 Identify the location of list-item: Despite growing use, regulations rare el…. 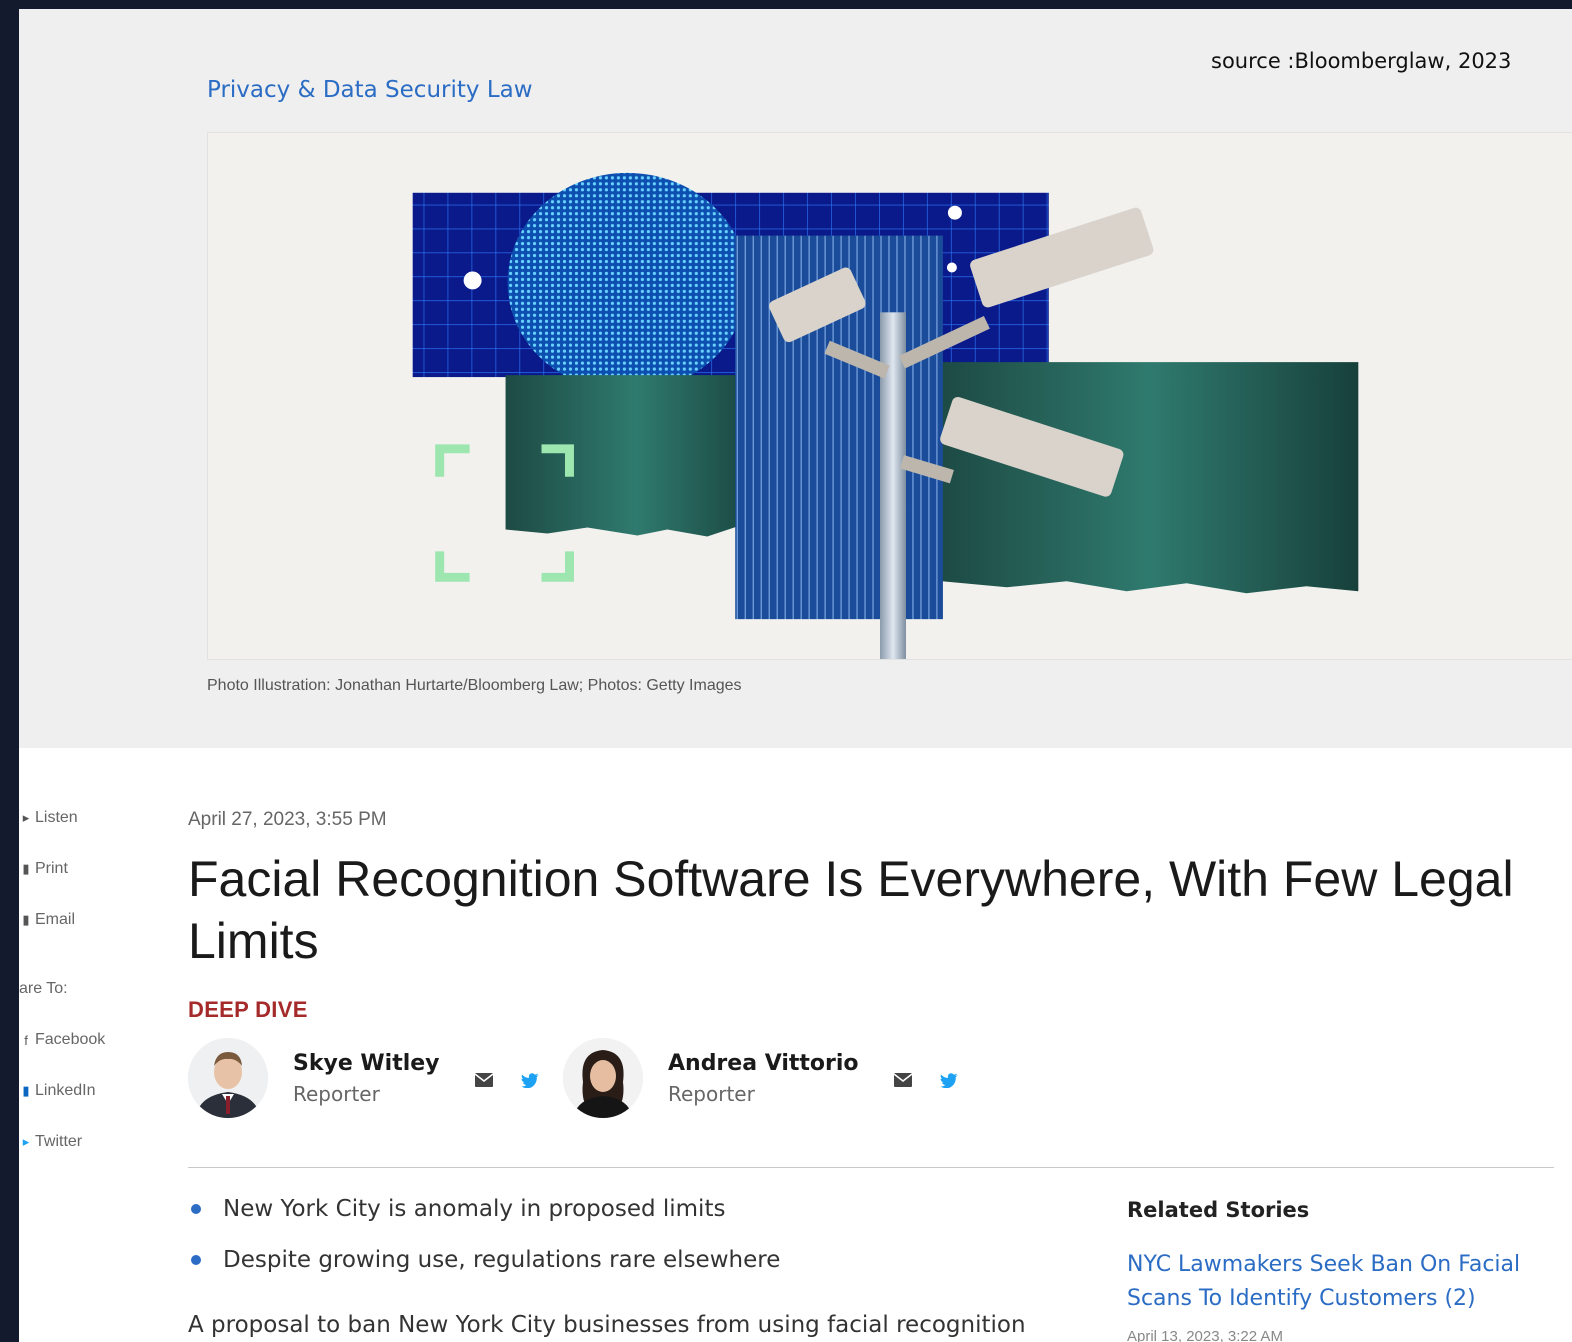
(484, 1260).